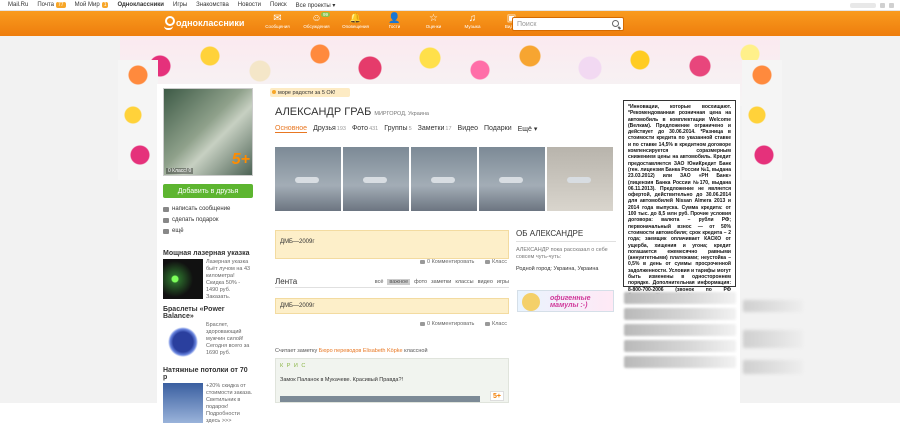 This screenshot has width=900, height=430. I want to click on mymir-count-badge: 1, so click(105, 5).